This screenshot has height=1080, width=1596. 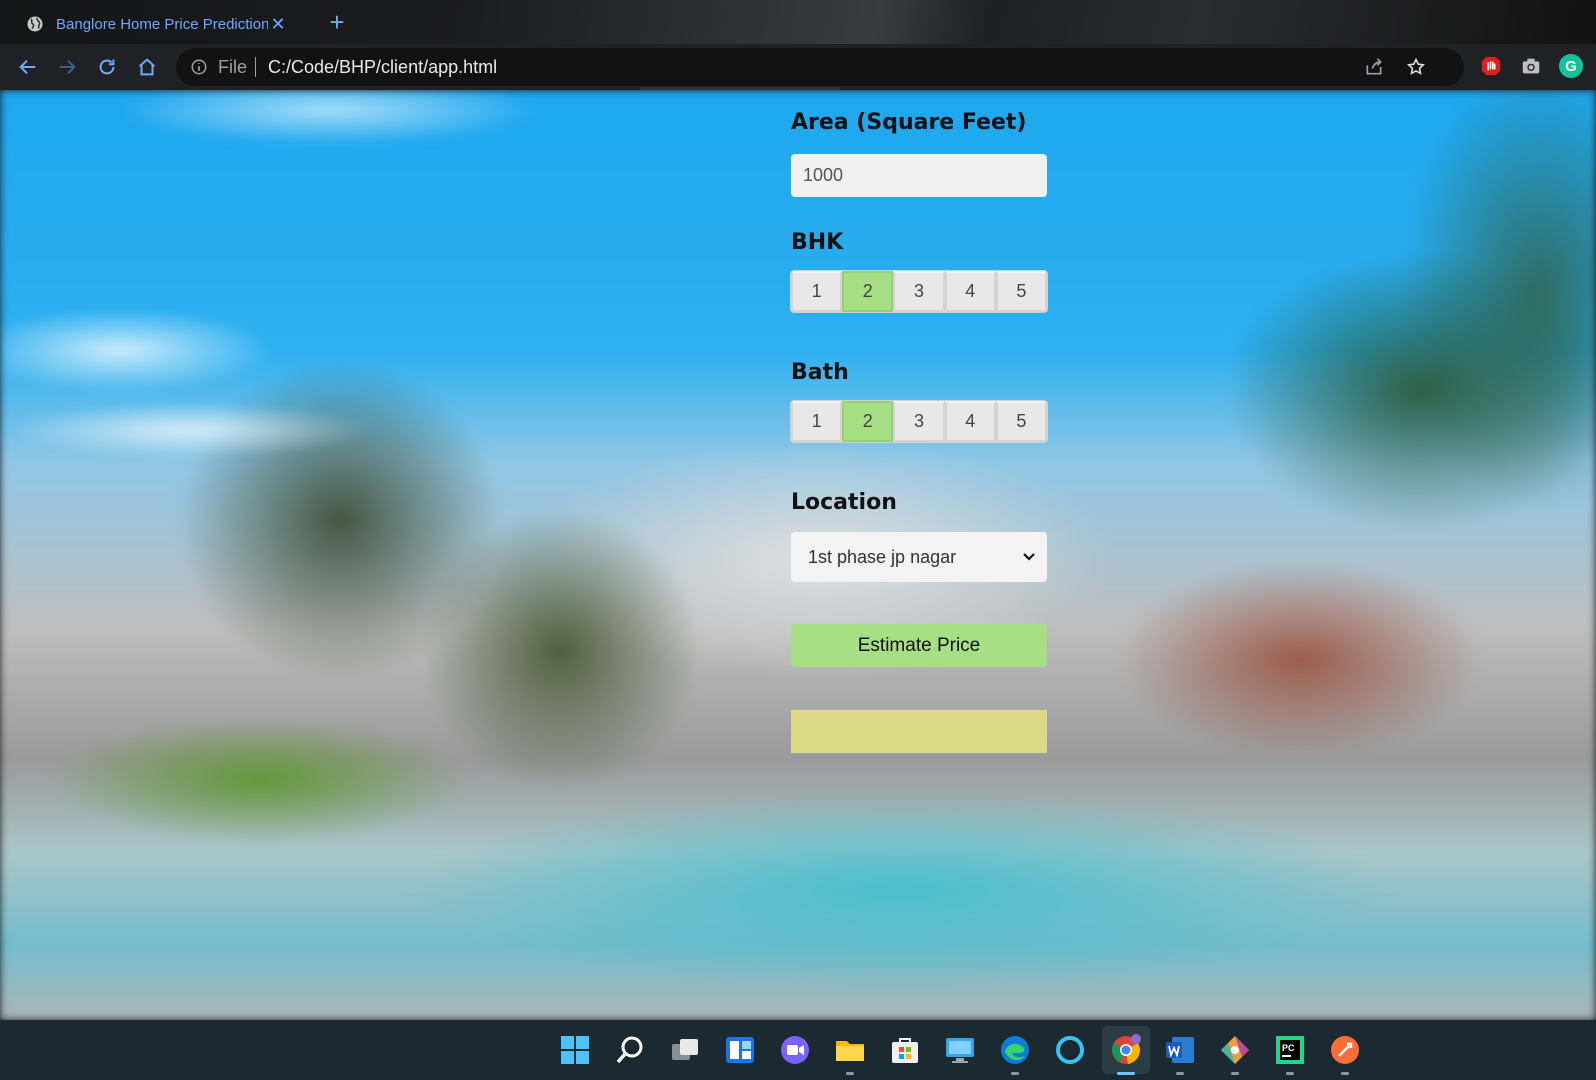 I want to click on address-bar: File C:/Code/BHP/client/app.html, so click(x=820, y=67).